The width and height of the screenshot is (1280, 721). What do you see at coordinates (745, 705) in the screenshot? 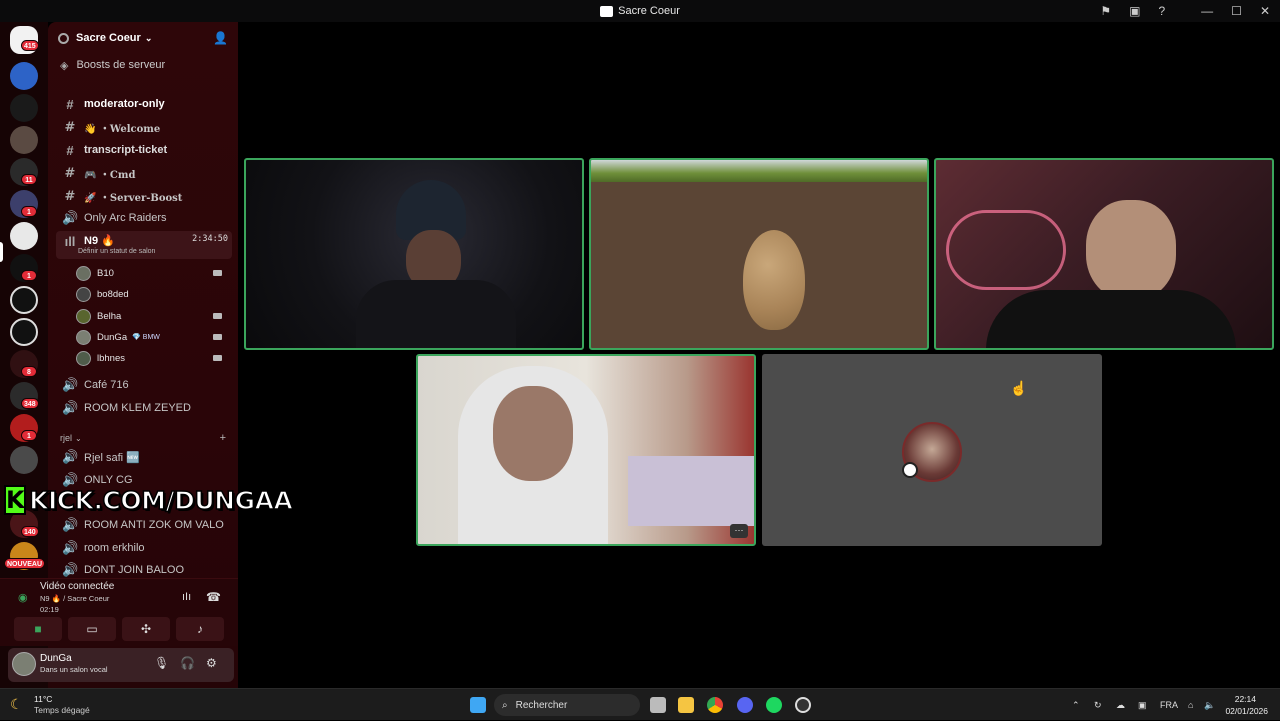
I see `discord-icon` at bounding box center [745, 705].